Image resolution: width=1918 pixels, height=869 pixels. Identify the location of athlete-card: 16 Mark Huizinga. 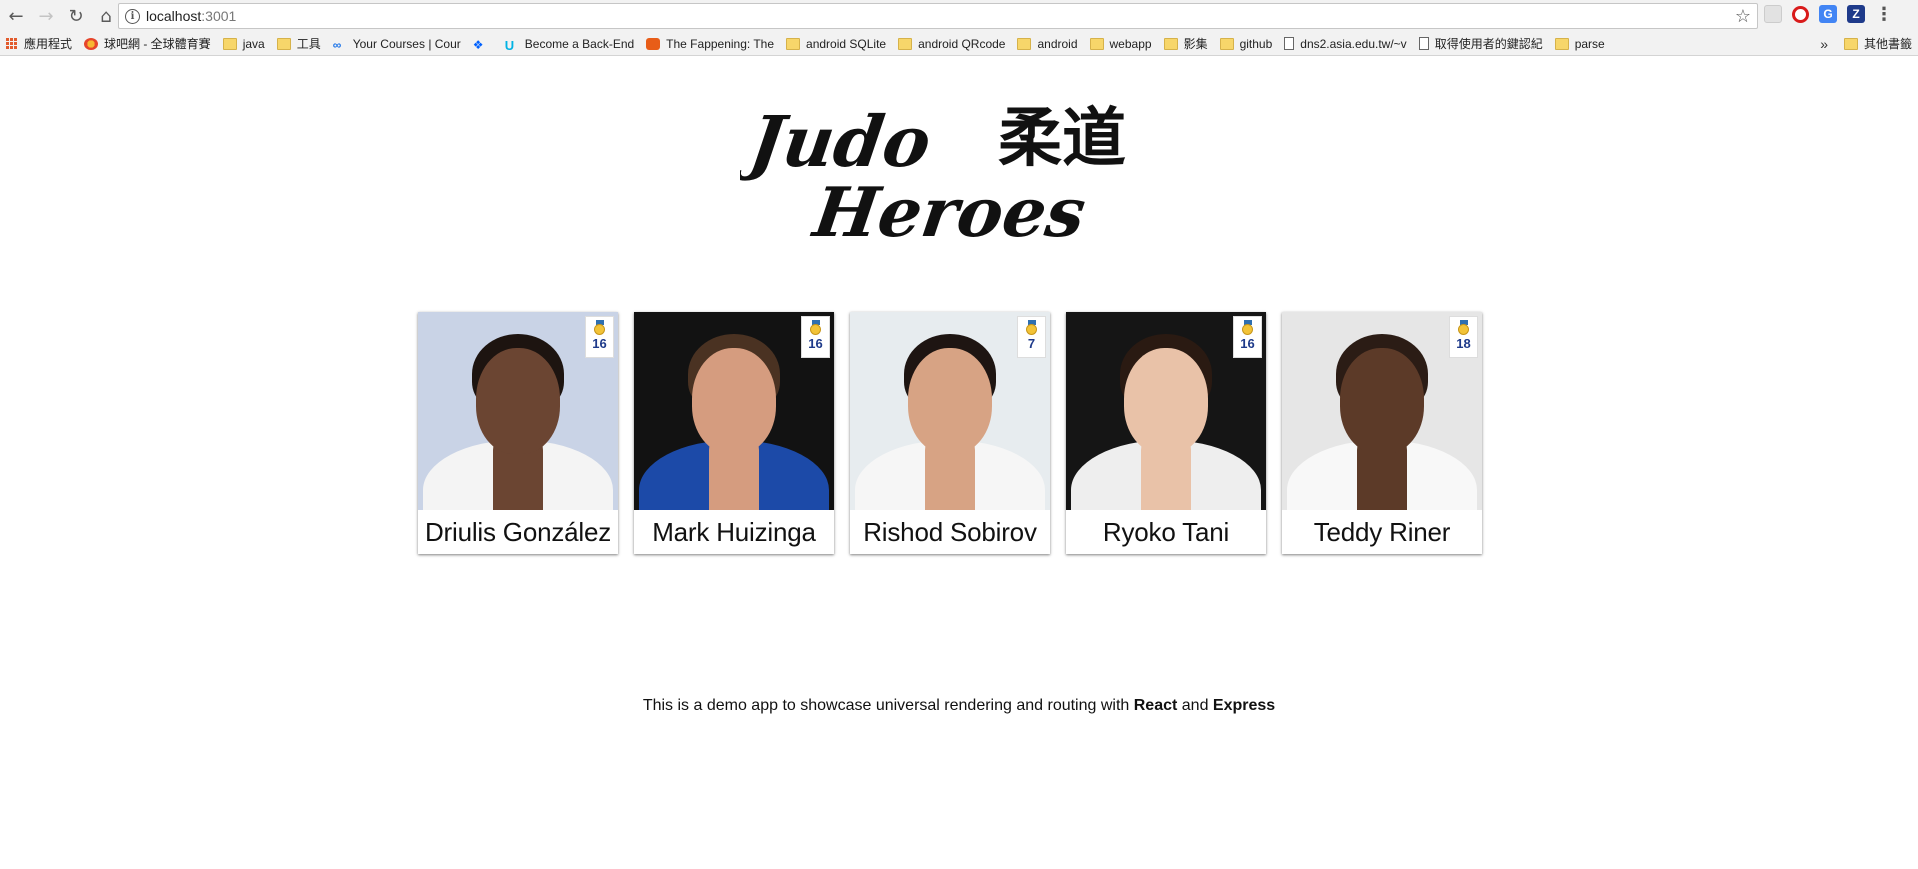
(734, 433).